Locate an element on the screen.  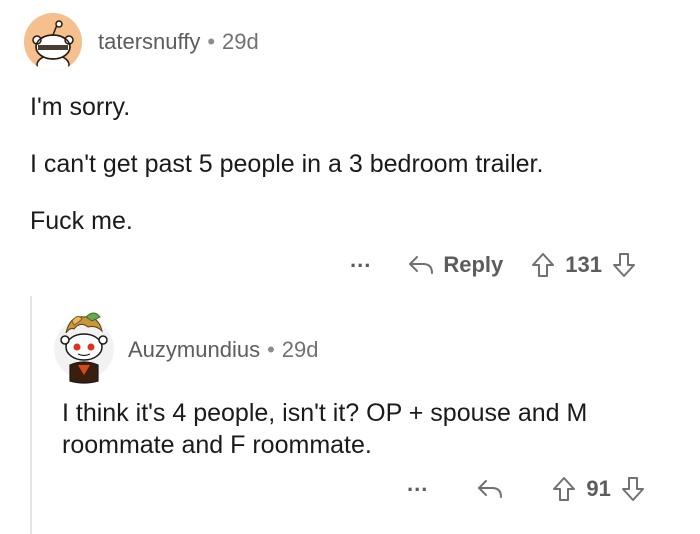
reply-button: Reply is located at coordinates (455, 265).